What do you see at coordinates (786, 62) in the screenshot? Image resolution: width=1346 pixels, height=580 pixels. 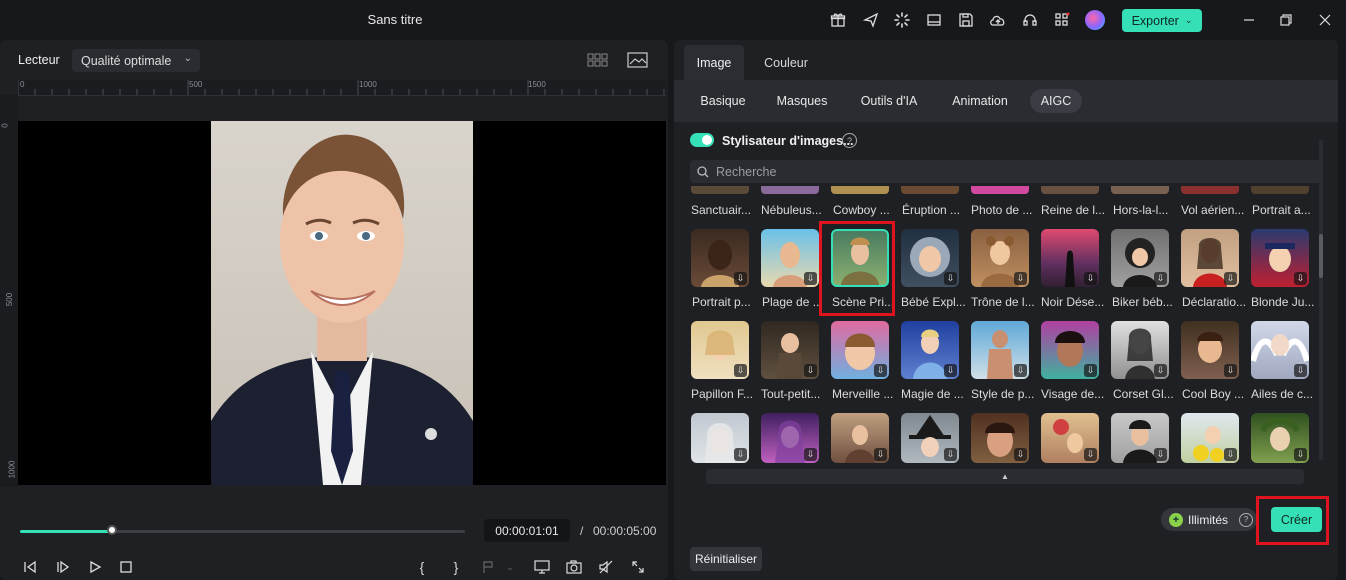 I see `tab-couleur: Couleur` at bounding box center [786, 62].